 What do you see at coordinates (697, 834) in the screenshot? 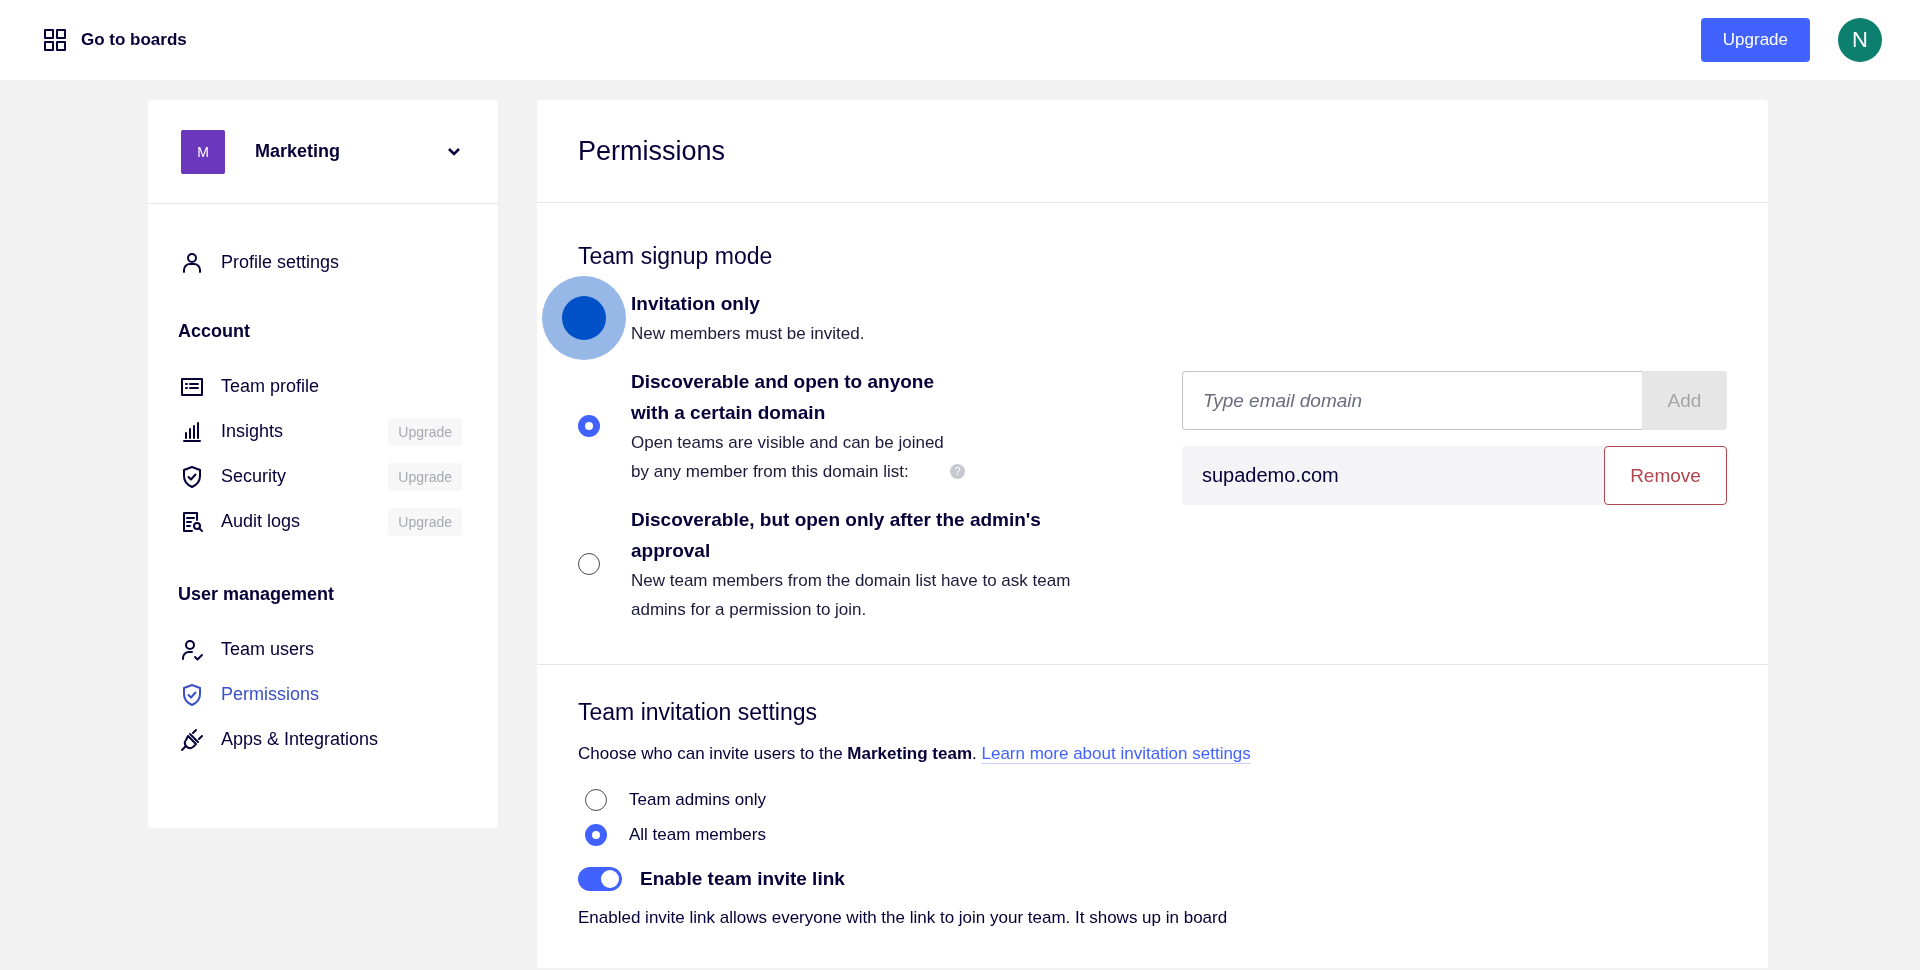
I see `radio-label: All team members` at bounding box center [697, 834].